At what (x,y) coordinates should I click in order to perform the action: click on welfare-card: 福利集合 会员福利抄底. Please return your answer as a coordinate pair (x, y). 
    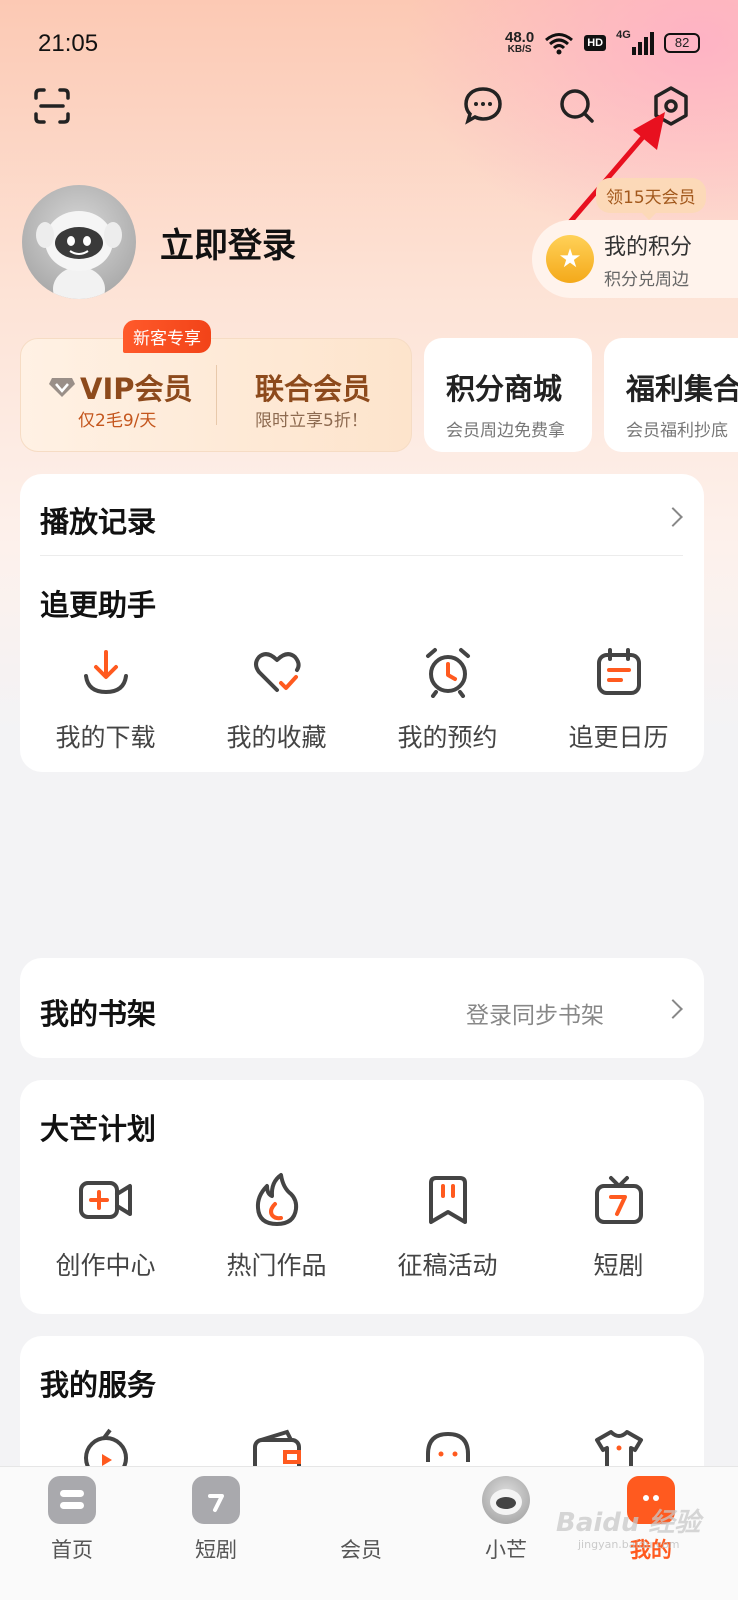
    Looking at the image, I should click on (671, 395).